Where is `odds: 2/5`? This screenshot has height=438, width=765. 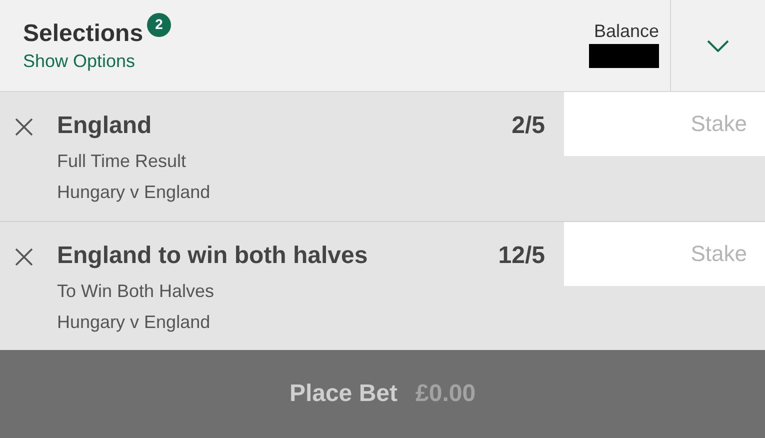 odds: 2/5 is located at coordinates (528, 126).